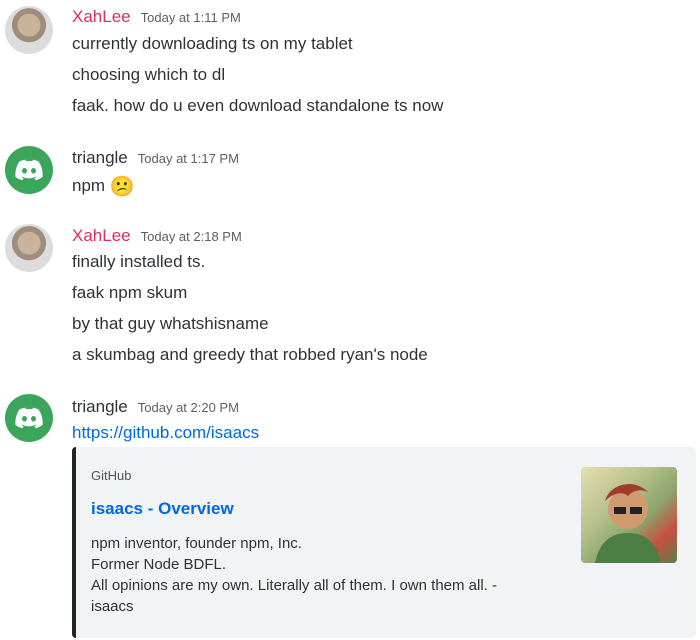 The height and width of the screenshot is (640, 700). I want to click on embed-provider: GitHub, so click(111, 475).